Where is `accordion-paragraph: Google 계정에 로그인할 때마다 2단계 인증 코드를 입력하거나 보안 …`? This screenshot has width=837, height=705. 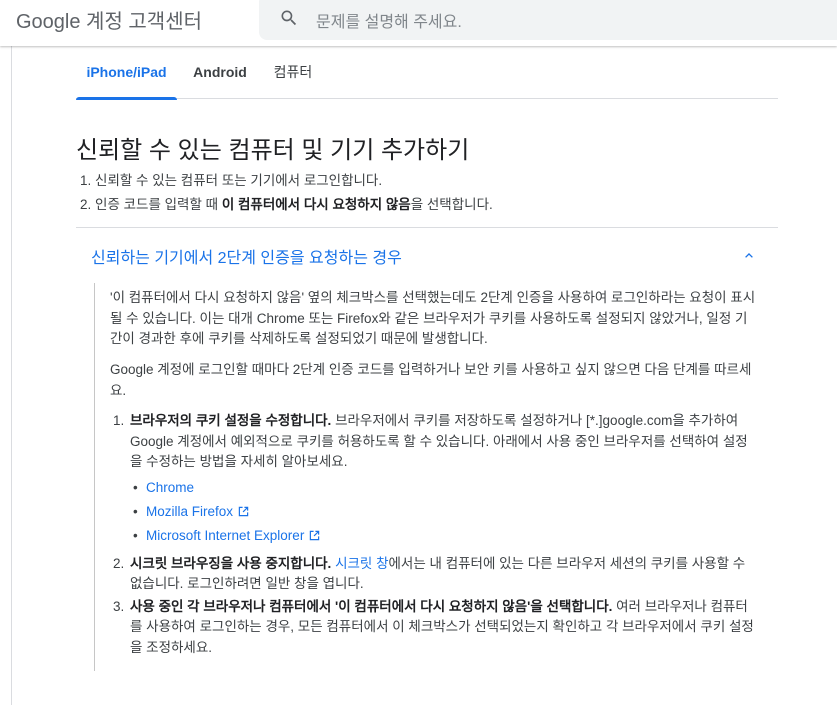
accordion-paragraph: Google 계정에 로그인할 때마다 2단계 인증 코드를 입력하거나 보안 … is located at coordinates (431, 380).